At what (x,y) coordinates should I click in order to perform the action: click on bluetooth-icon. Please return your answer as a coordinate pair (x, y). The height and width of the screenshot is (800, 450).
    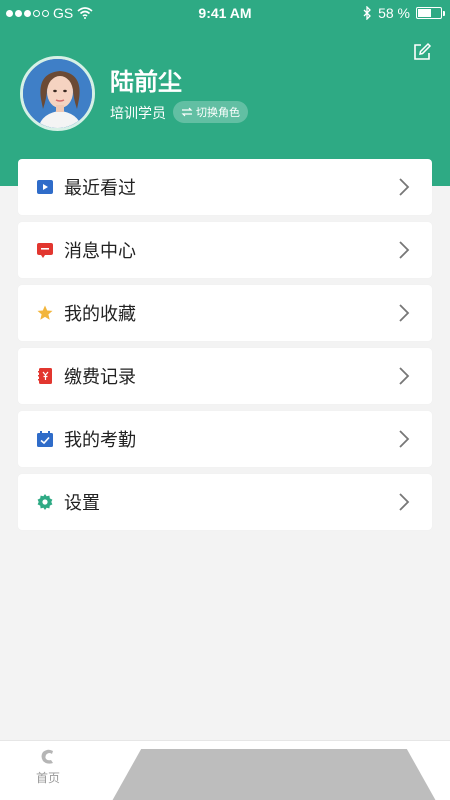
    Looking at the image, I should click on (367, 13).